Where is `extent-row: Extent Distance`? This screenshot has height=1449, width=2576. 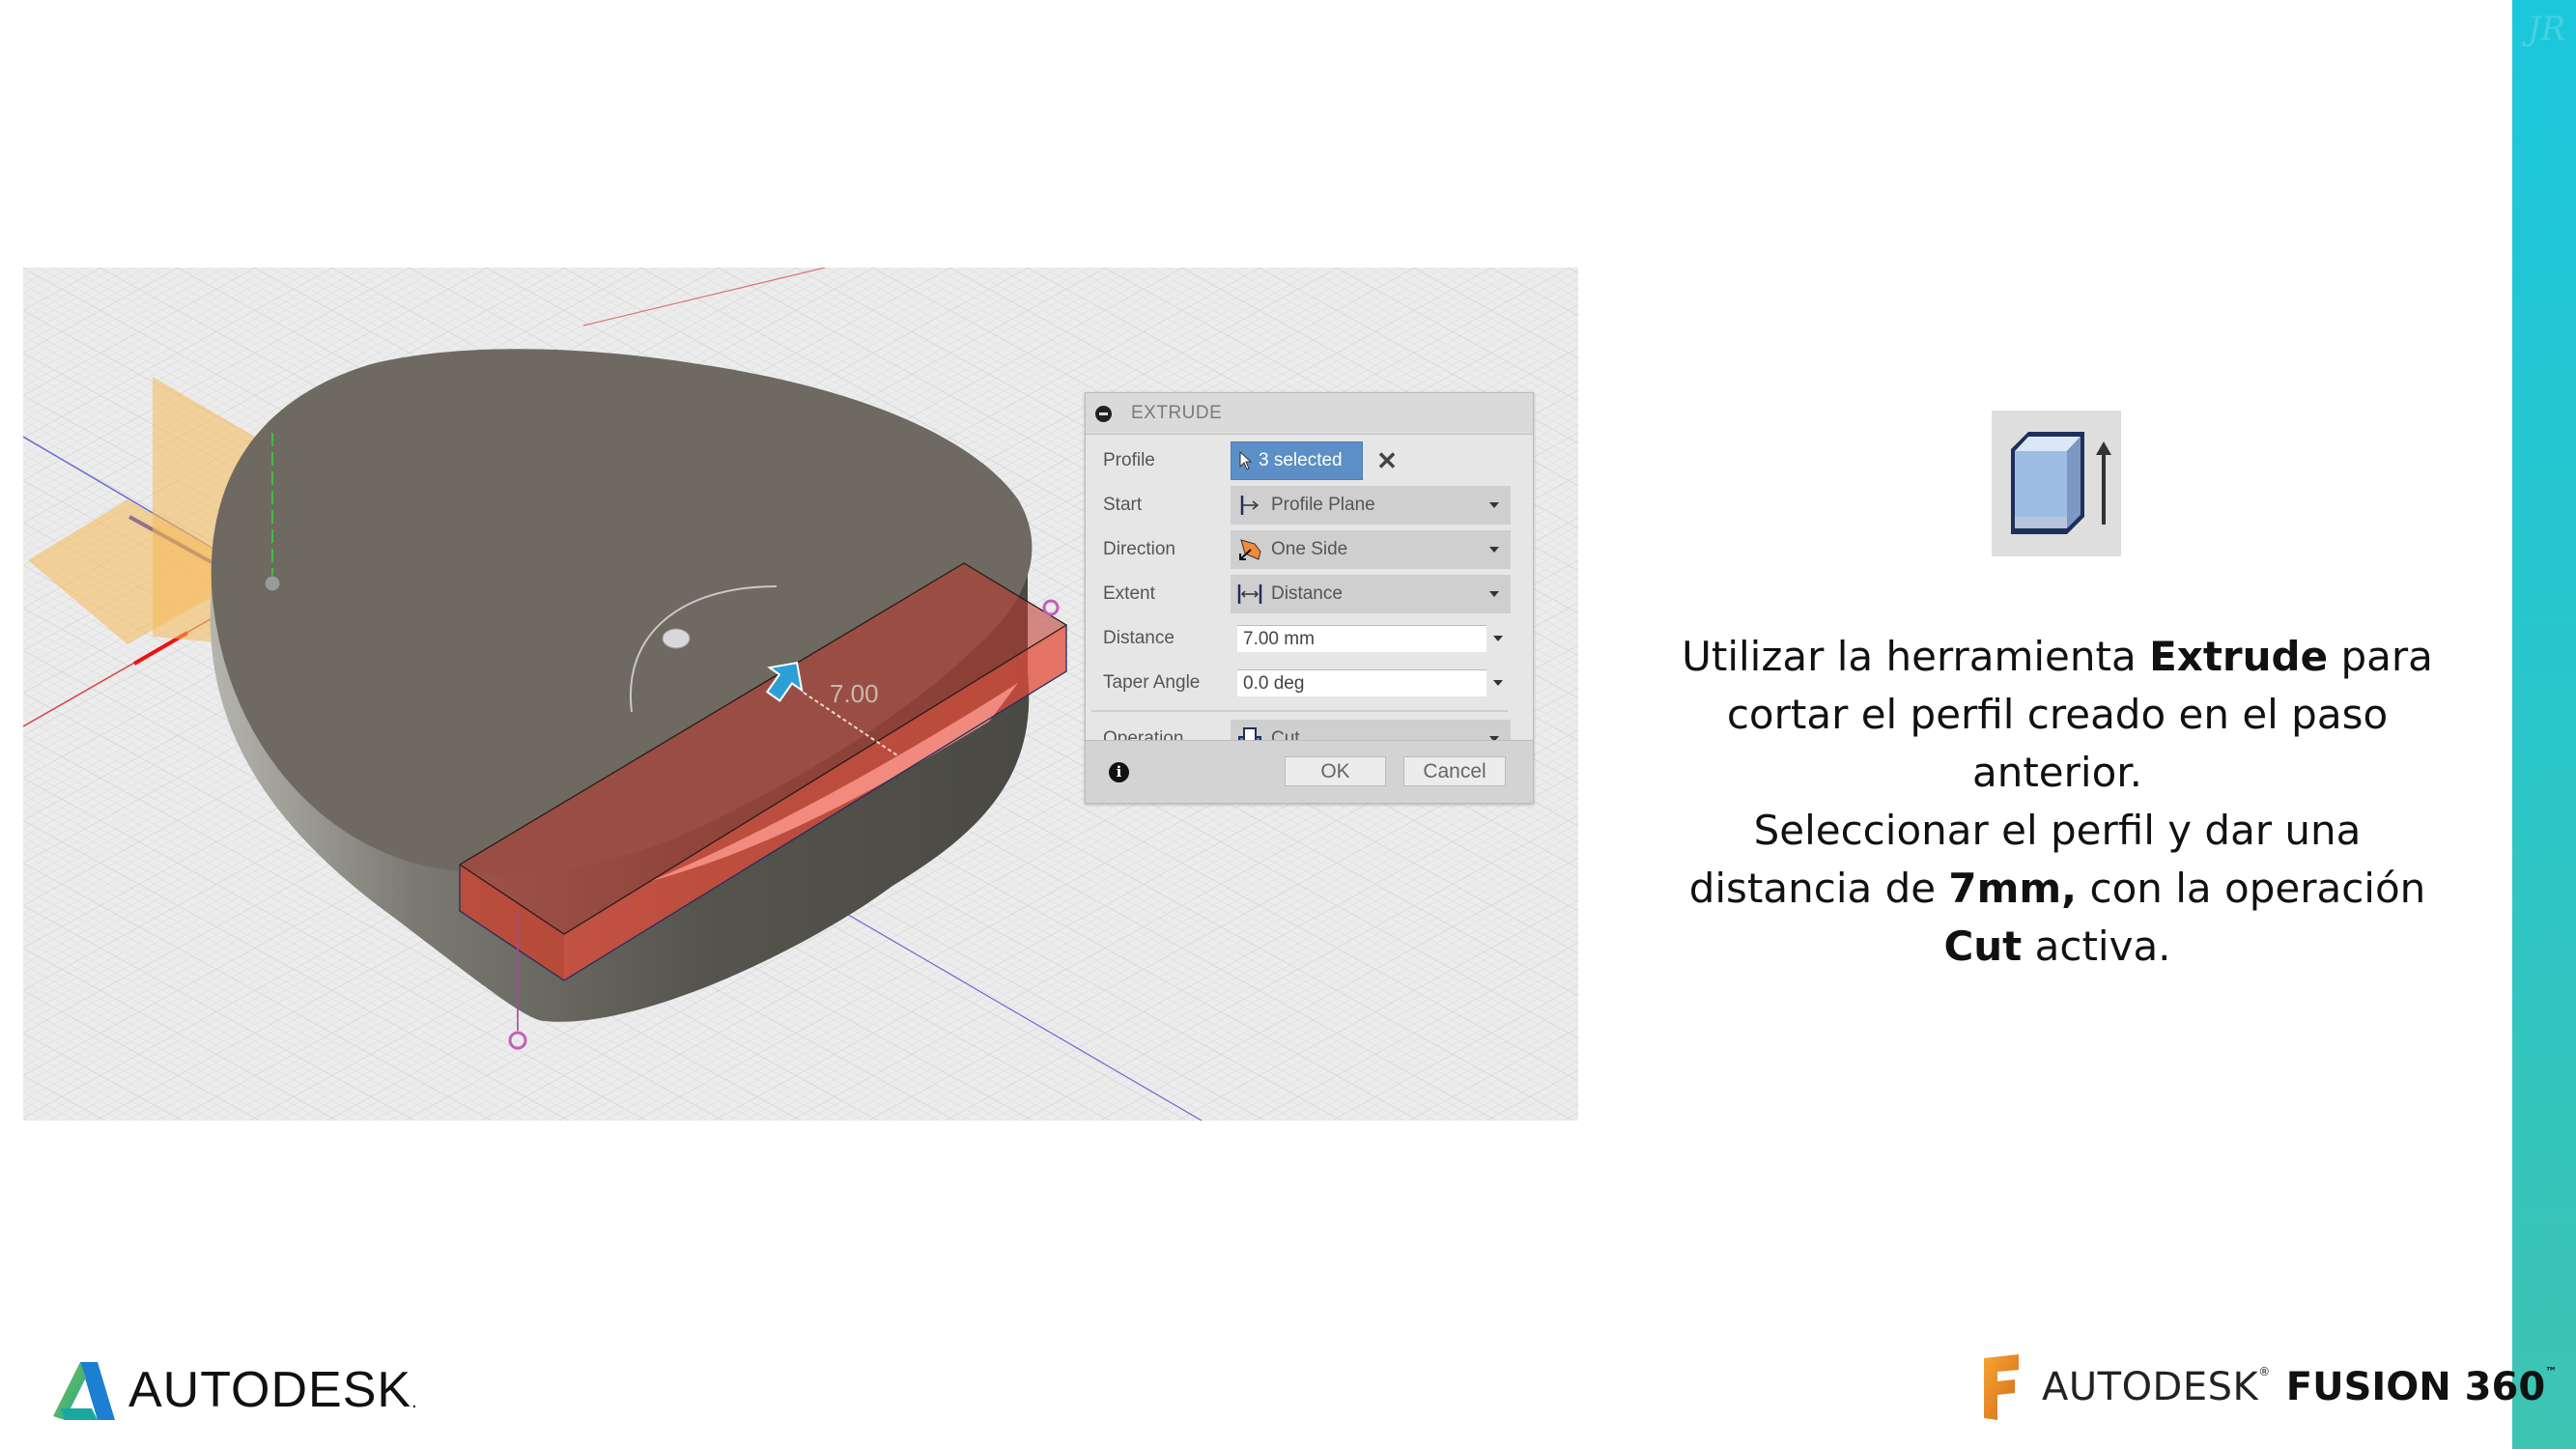 extent-row: Extent Distance is located at coordinates (1309, 594).